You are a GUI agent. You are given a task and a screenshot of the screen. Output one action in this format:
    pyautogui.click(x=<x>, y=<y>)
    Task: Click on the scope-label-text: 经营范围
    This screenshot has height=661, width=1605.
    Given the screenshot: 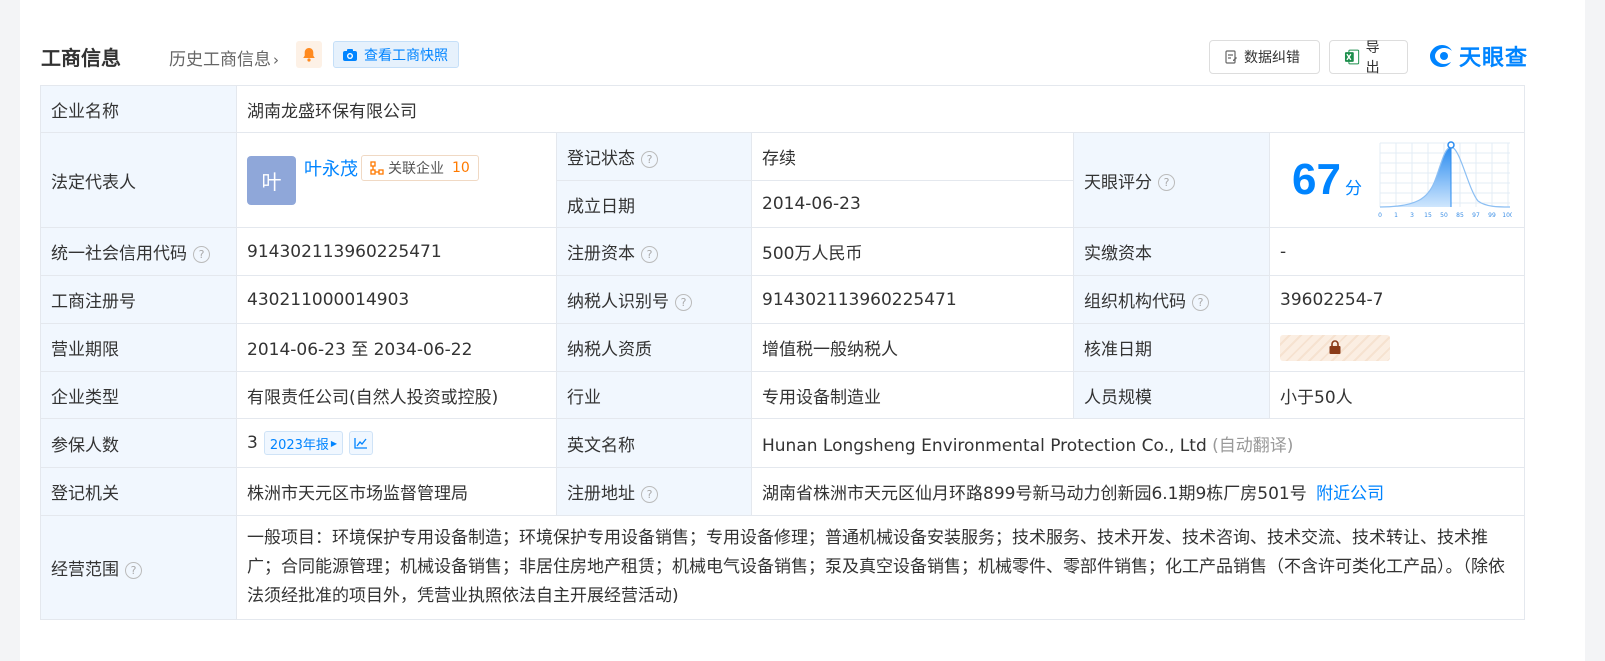 What is the action you would take?
    pyautogui.click(x=85, y=570)
    